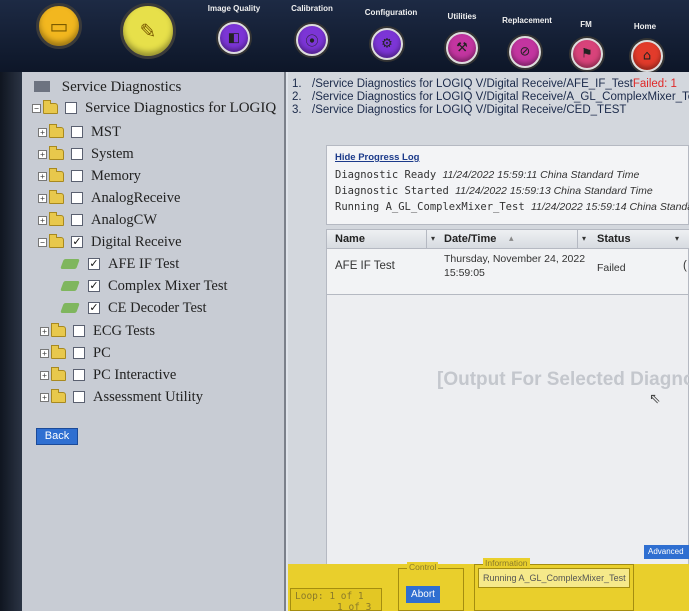  I want to click on tree-category-node: + PC Interactive, so click(108, 375).